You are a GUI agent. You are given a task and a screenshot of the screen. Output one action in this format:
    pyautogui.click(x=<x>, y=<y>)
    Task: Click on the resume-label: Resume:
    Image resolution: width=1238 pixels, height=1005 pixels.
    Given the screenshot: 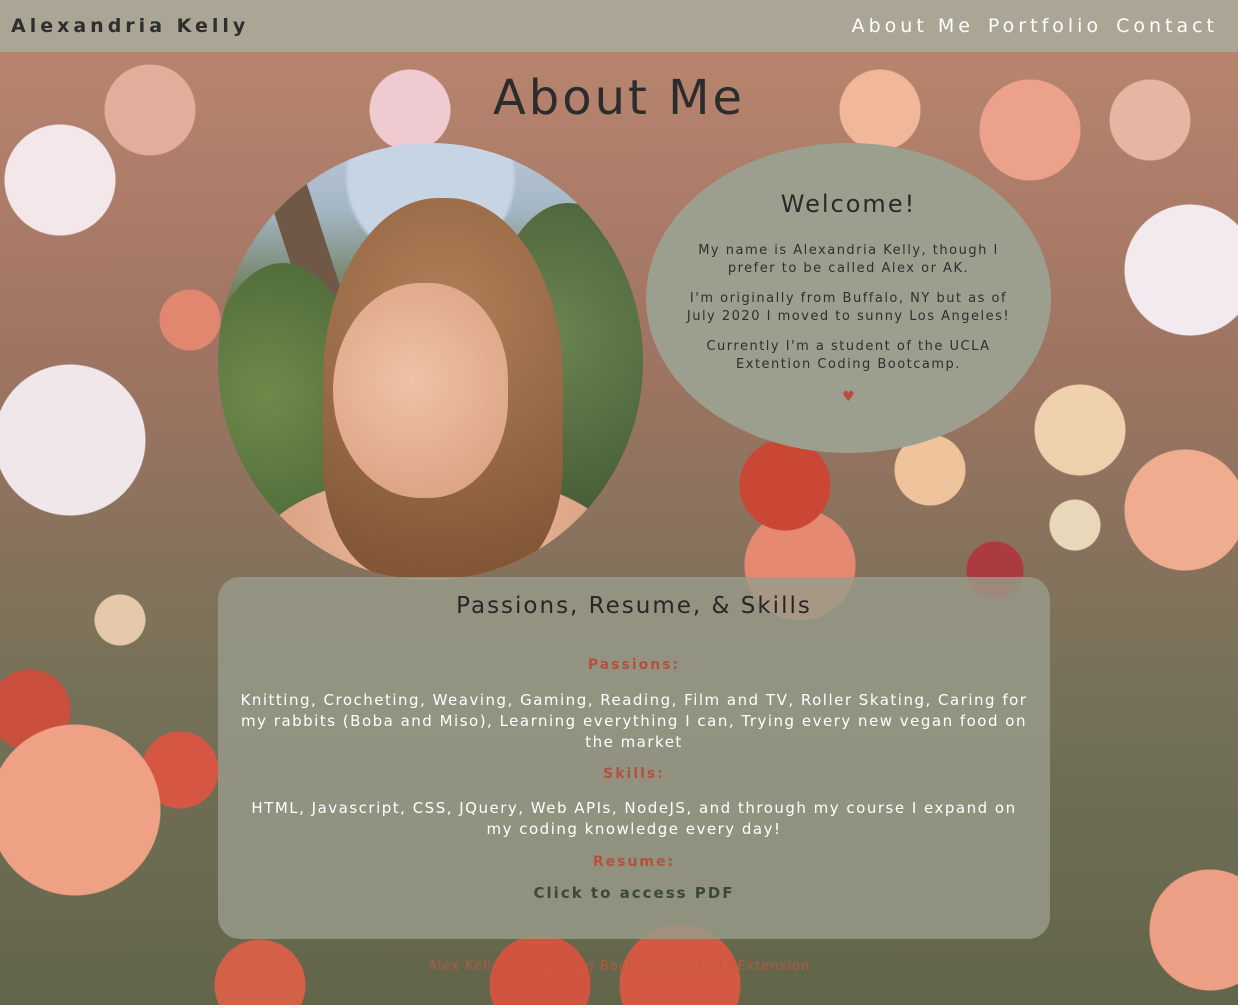 What is the action you would take?
    pyautogui.click(x=634, y=862)
    